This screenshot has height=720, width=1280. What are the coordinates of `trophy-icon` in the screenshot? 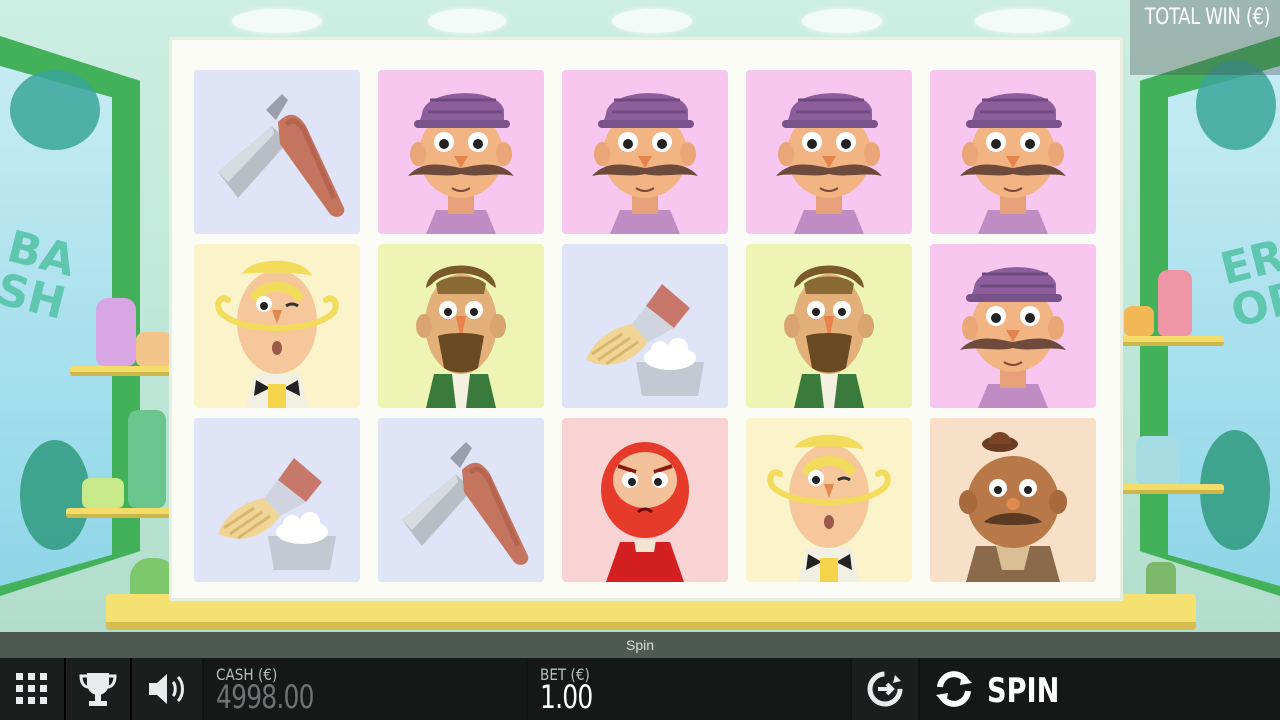 It's located at (98, 689).